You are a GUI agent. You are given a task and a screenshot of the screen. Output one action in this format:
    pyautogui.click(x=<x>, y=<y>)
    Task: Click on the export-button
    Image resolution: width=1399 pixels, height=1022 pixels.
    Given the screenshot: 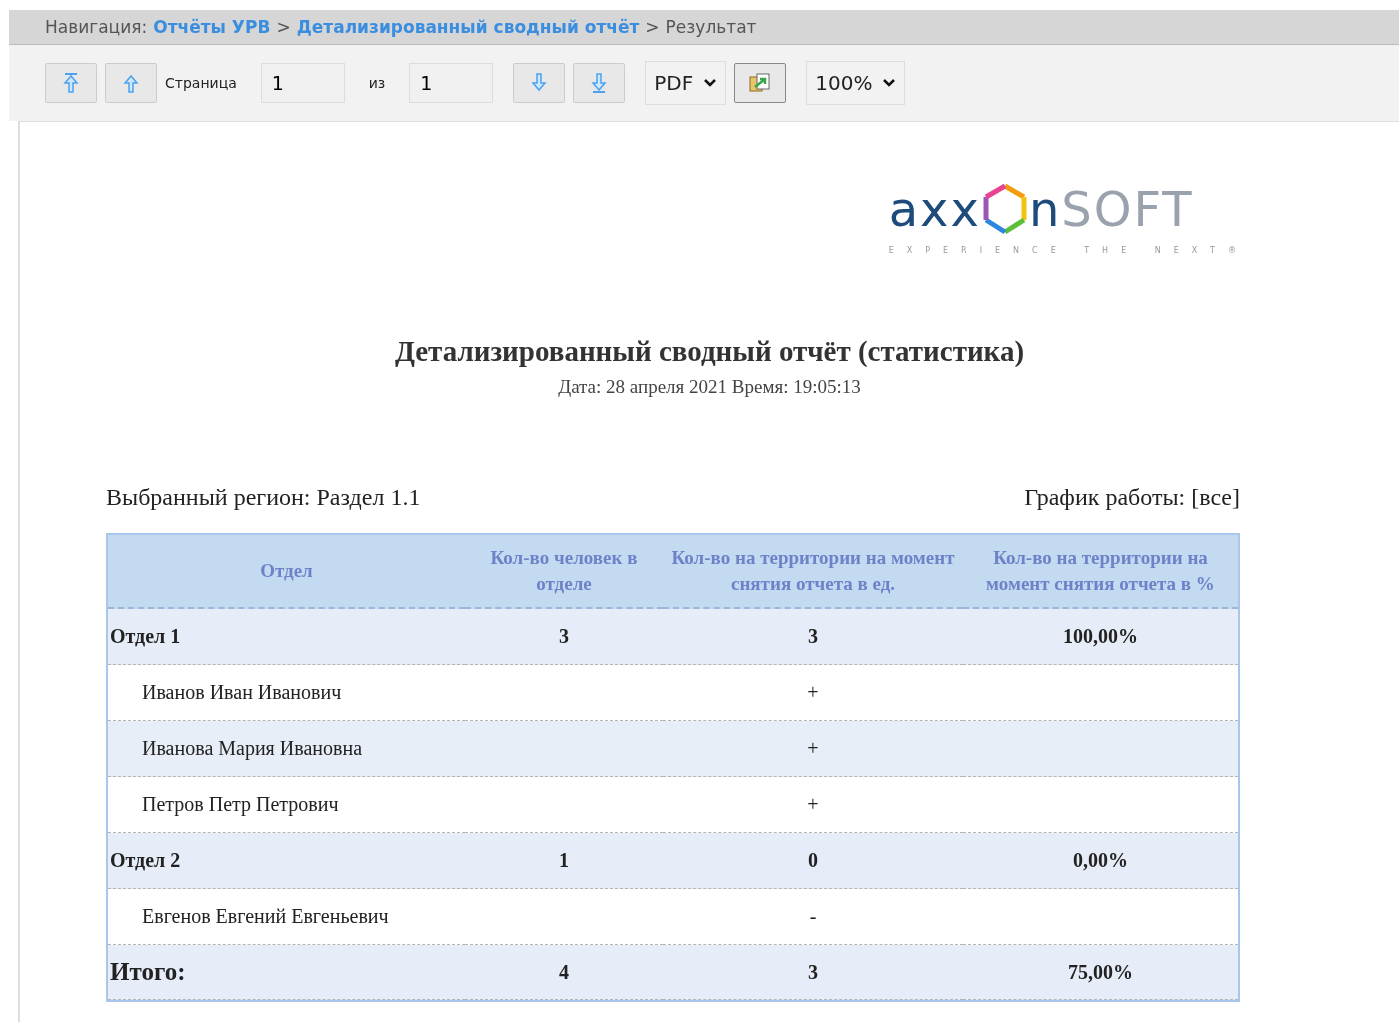 What is the action you would take?
    pyautogui.click(x=760, y=83)
    